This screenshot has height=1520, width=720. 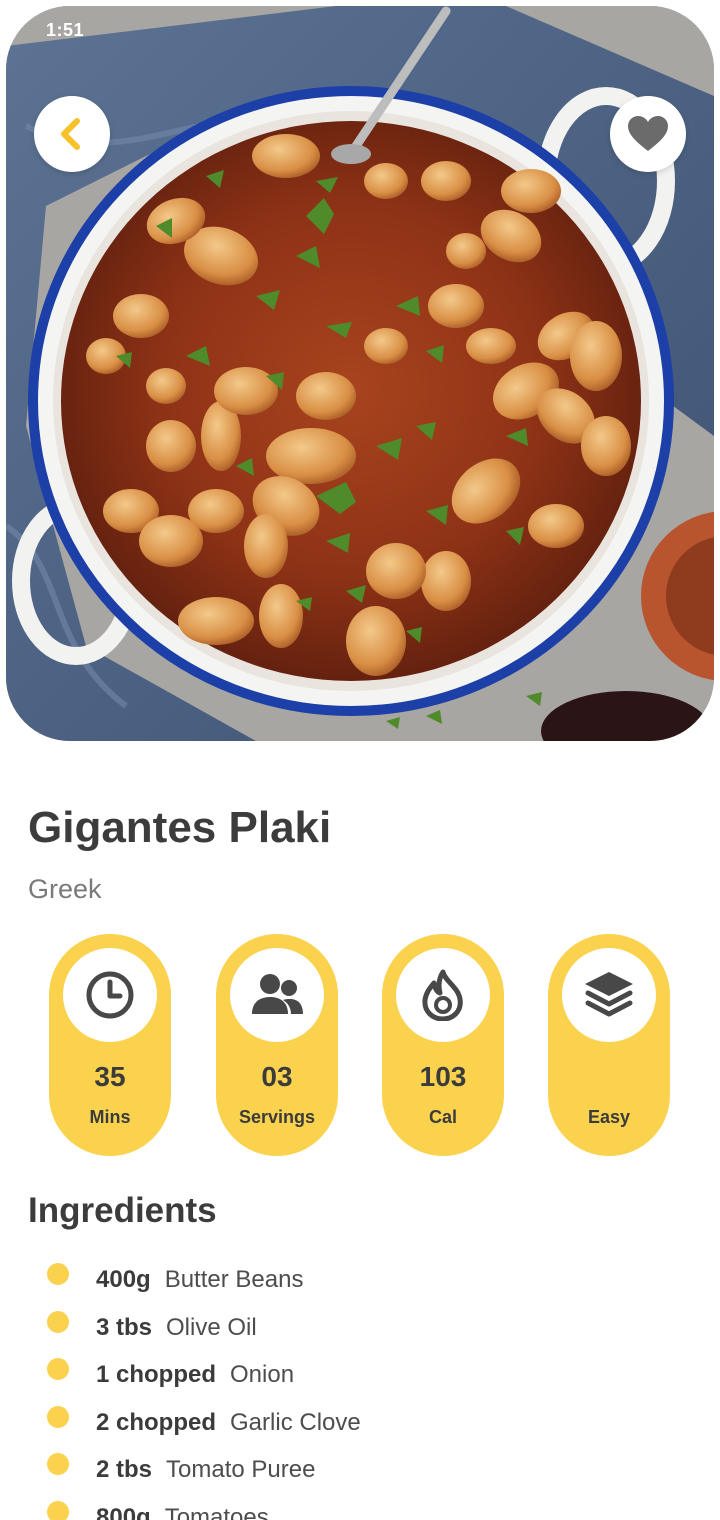 I want to click on ingredient-name: Garlic Clove, so click(x=295, y=1422).